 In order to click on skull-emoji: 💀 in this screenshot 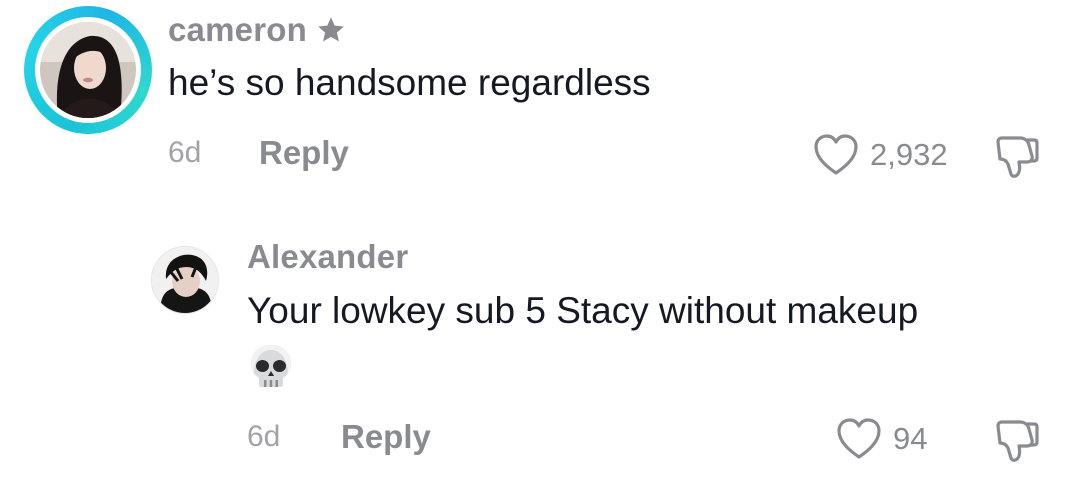, I will do `click(271, 366)`.